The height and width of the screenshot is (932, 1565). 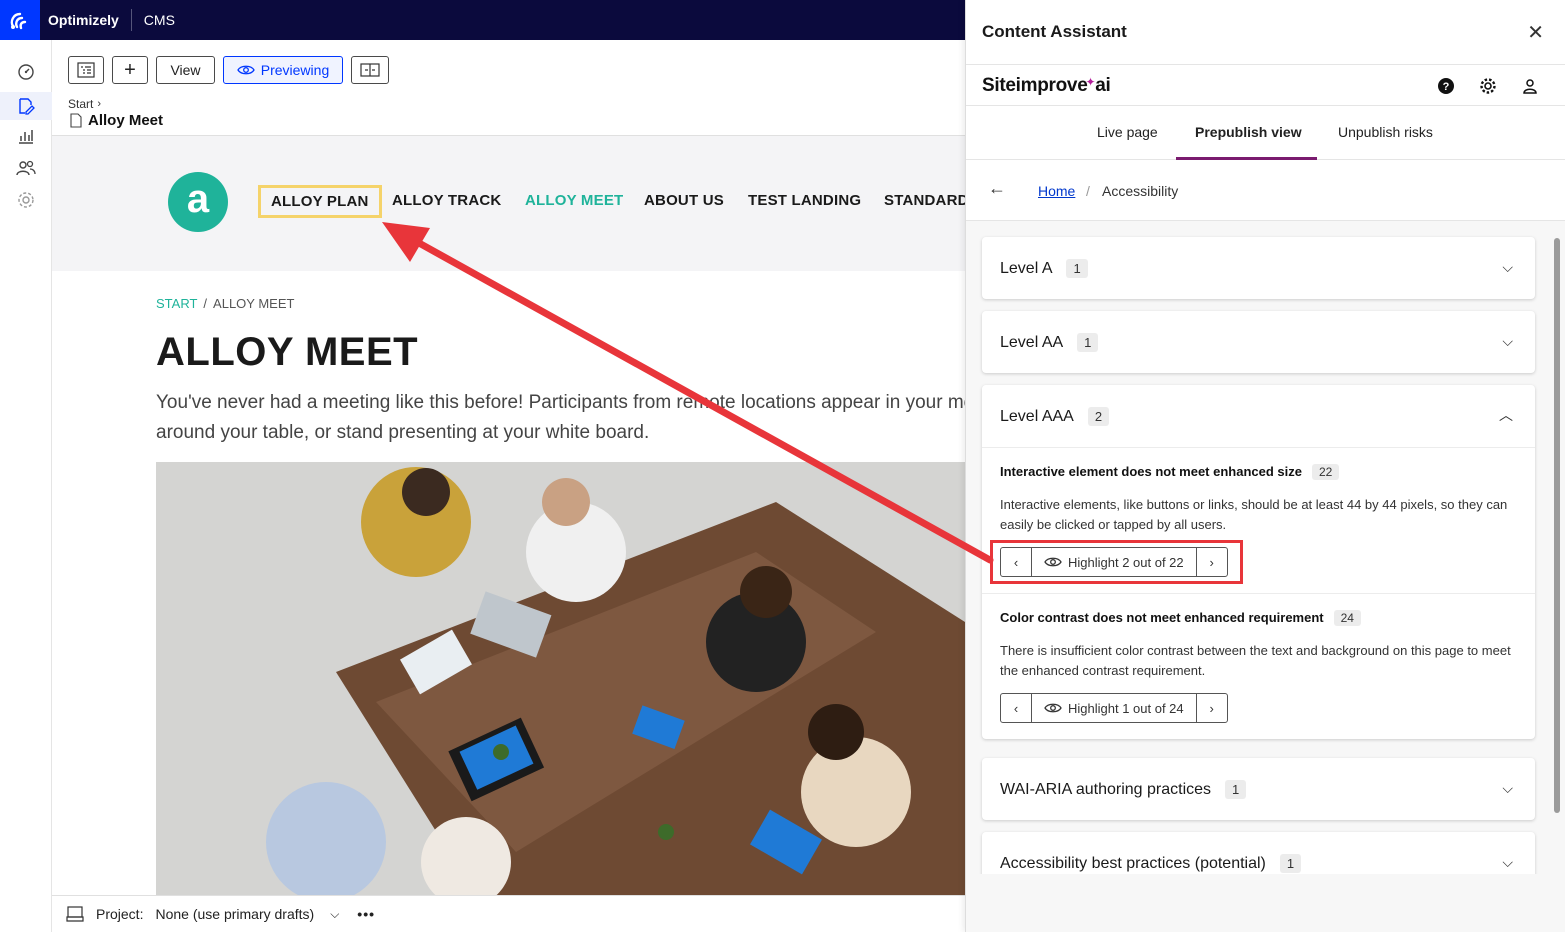 What do you see at coordinates (159, 20) in the screenshot?
I see `product-name: CMS` at bounding box center [159, 20].